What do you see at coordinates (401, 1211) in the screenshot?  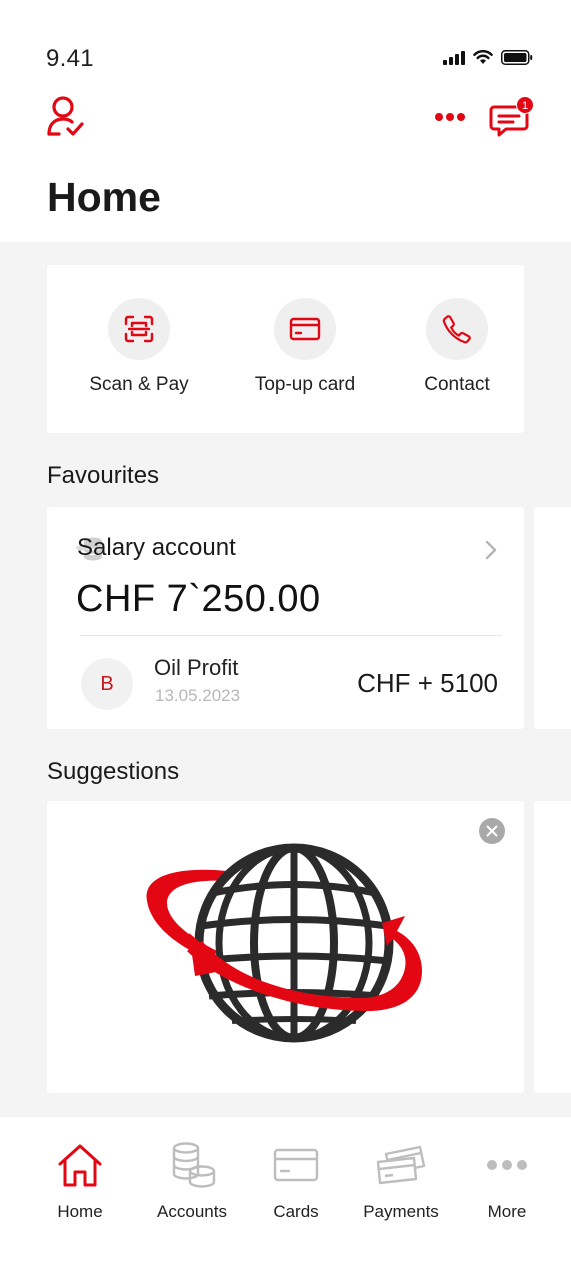 I see `tab-label: Payments` at bounding box center [401, 1211].